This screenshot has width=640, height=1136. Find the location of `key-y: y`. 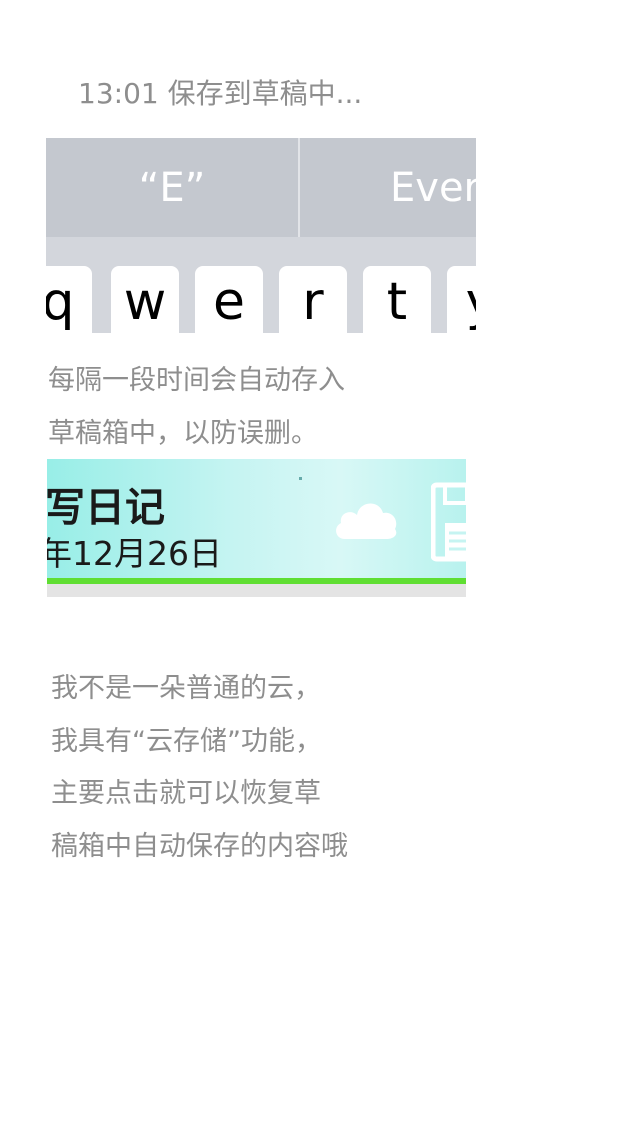

key-y: y is located at coordinates (461, 299).